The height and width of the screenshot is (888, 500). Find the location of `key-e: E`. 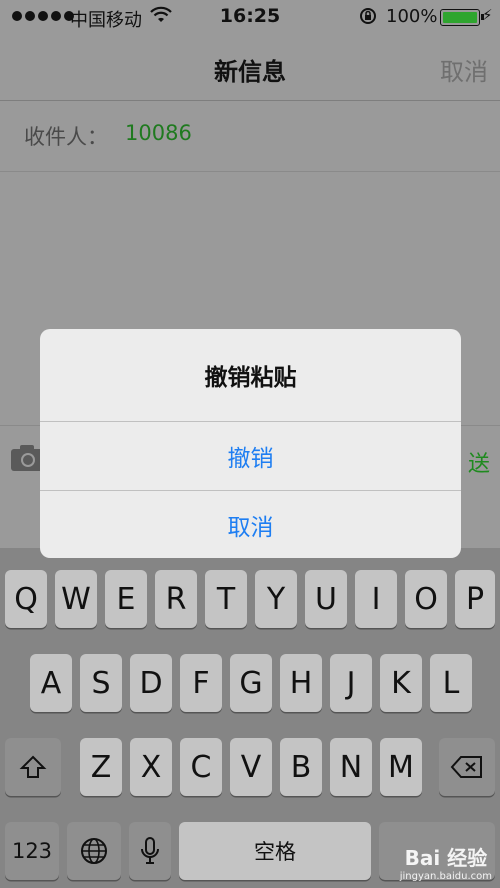

key-e: E is located at coordinates (126, 599).